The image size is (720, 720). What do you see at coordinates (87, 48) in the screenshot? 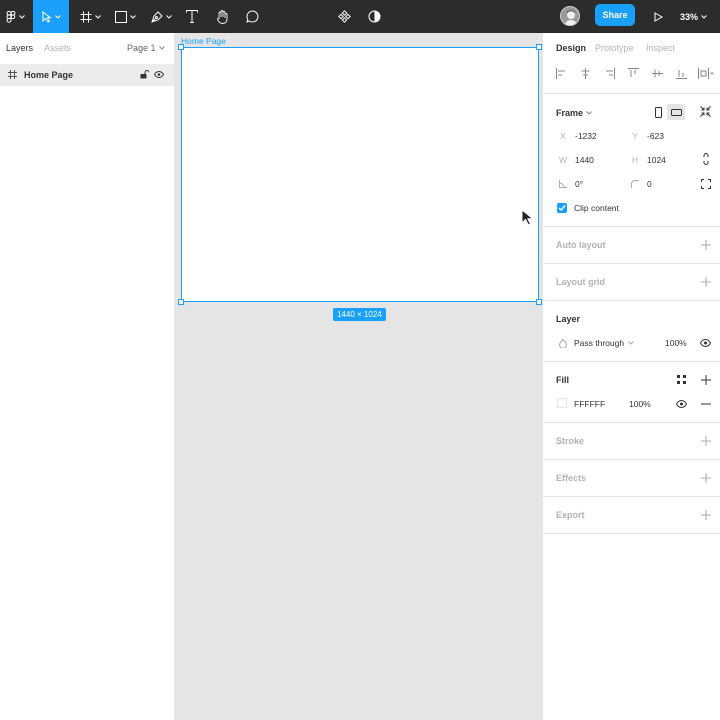
I see `left-panel-tabs: Layers Assets Page 1` at bounding box center [87, 48].